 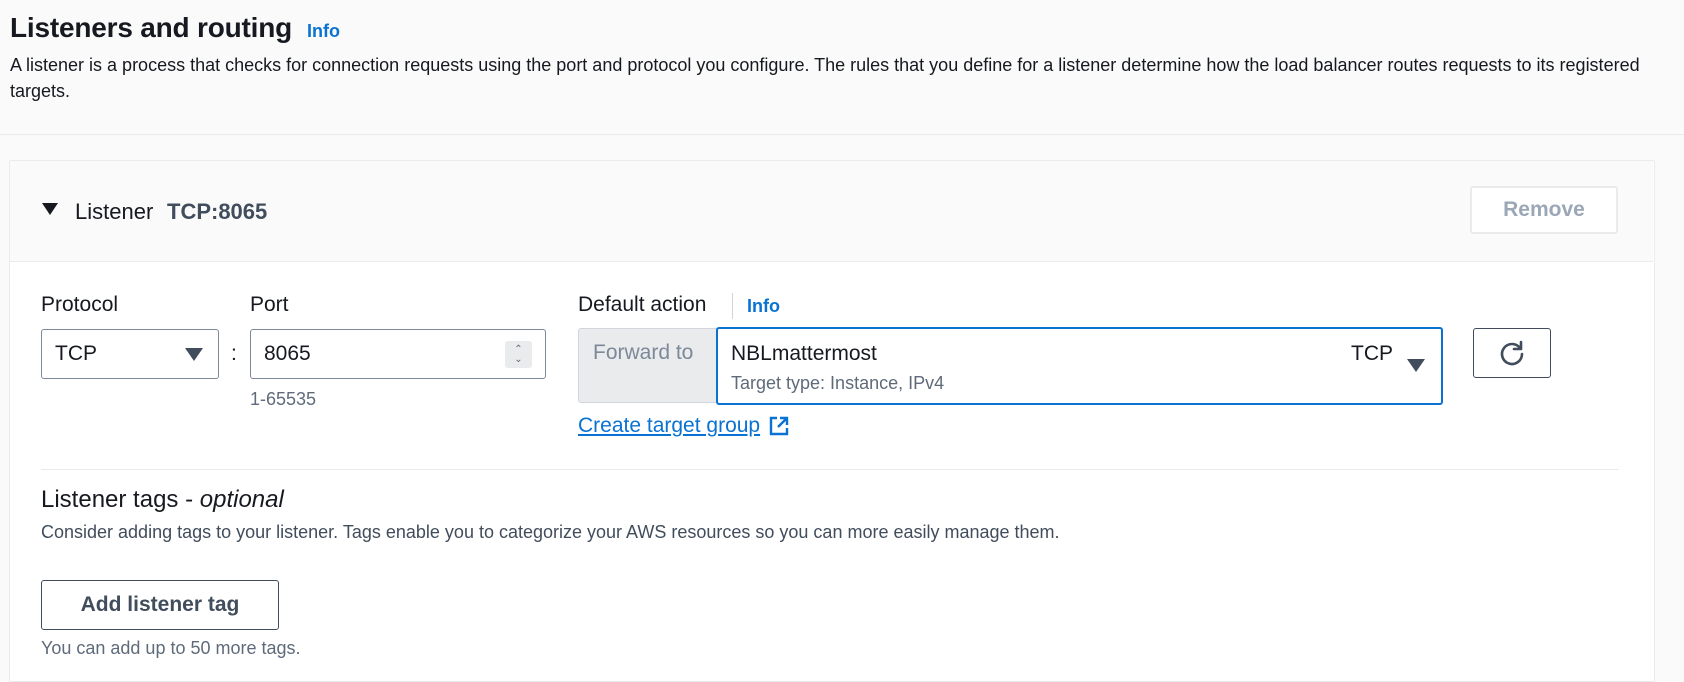 I want to click on label-separator, so click(x=732, y=306).